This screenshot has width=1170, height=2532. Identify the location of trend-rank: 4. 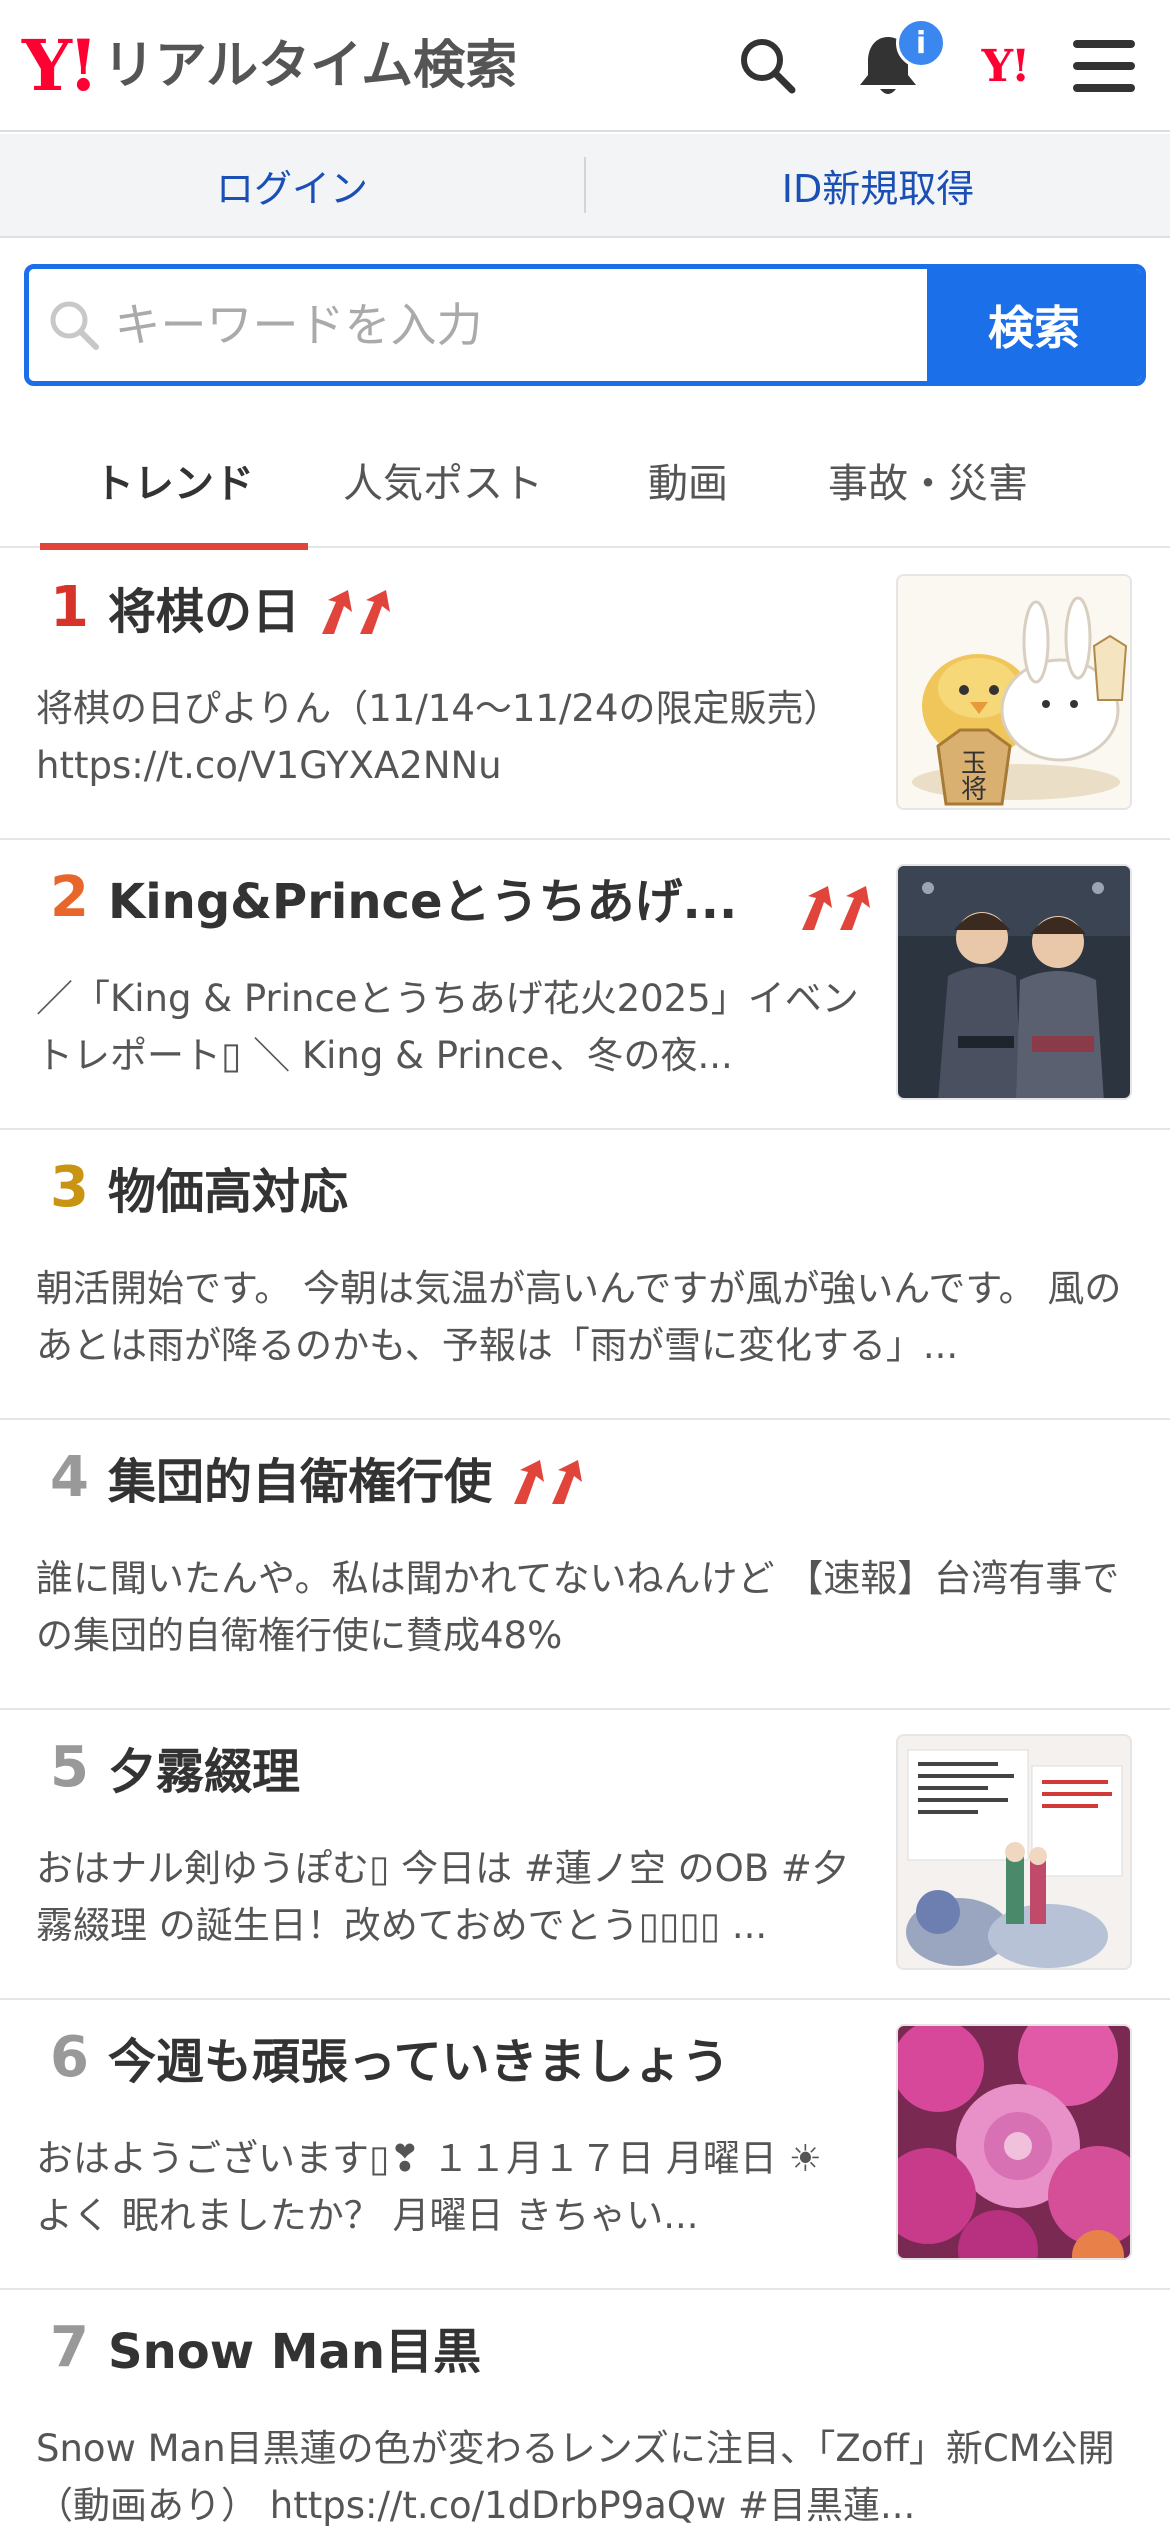
(69, 1477).